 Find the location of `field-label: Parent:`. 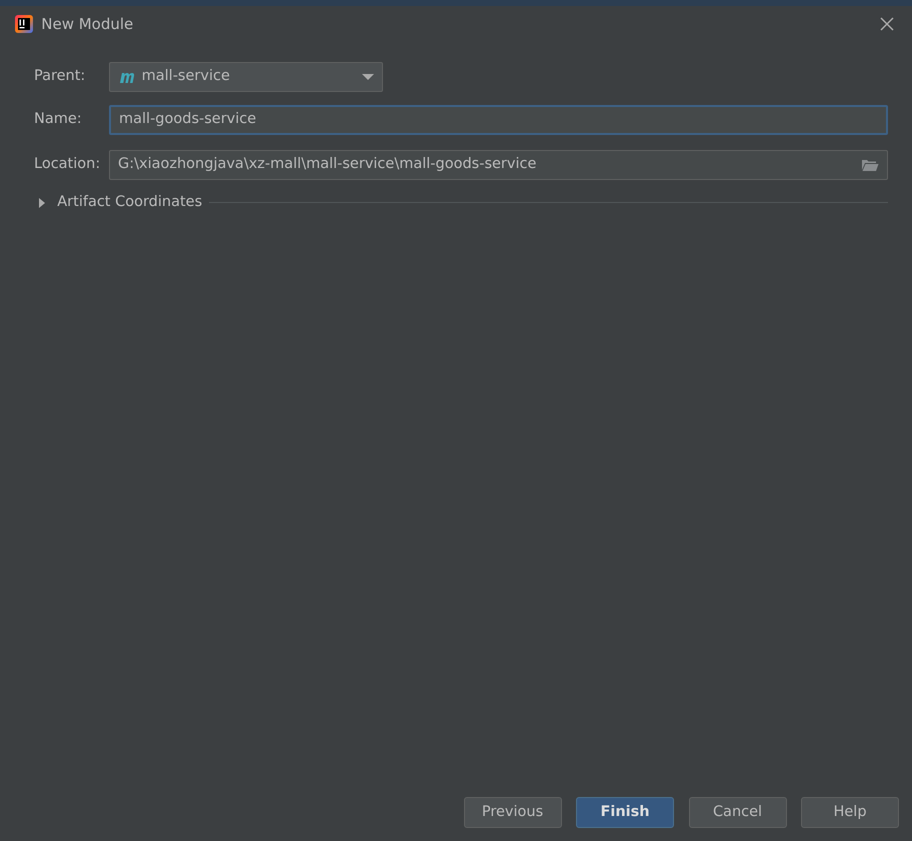

field-label: Parent: is located at coordinates (60, 76).